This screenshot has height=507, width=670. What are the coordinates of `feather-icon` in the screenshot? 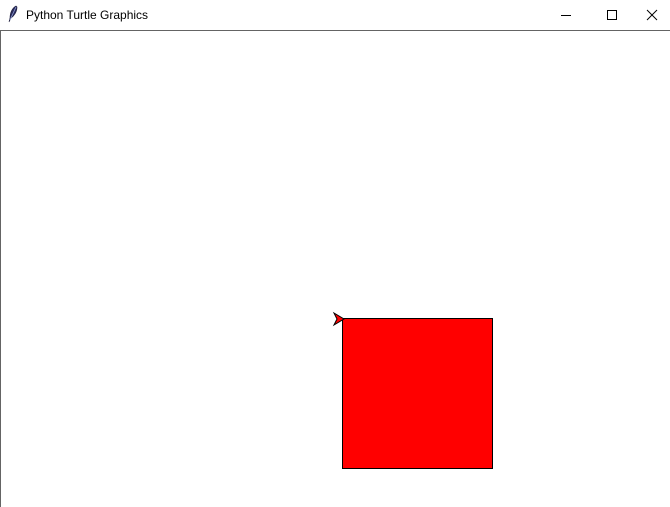 It's located at (13, 14).